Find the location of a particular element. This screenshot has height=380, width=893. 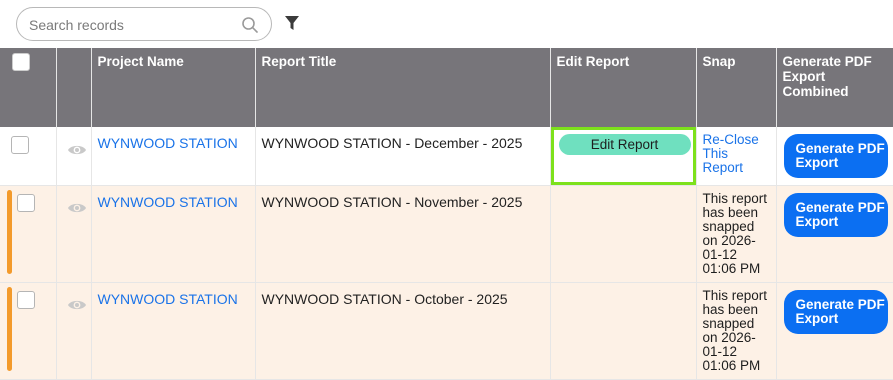

report-title: WYNWOOD STATION - November - 2025 is located at coordinates (392, 201).